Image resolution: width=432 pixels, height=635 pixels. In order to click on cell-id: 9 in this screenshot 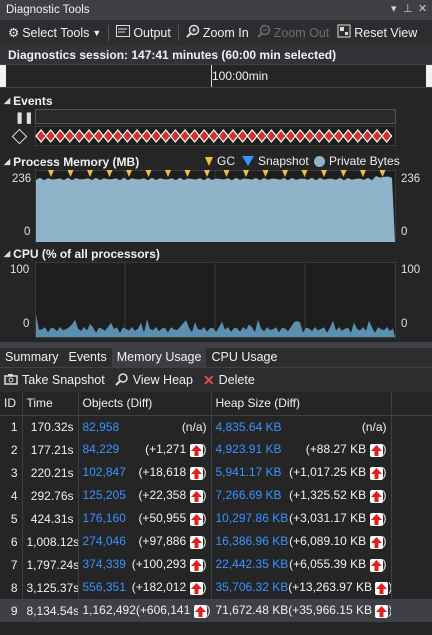, I will do `click(11, 610)`.